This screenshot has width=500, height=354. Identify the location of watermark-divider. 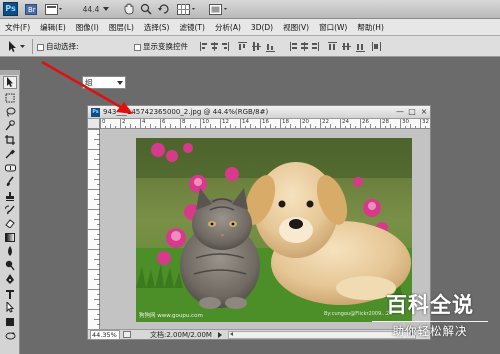
(430, 321).